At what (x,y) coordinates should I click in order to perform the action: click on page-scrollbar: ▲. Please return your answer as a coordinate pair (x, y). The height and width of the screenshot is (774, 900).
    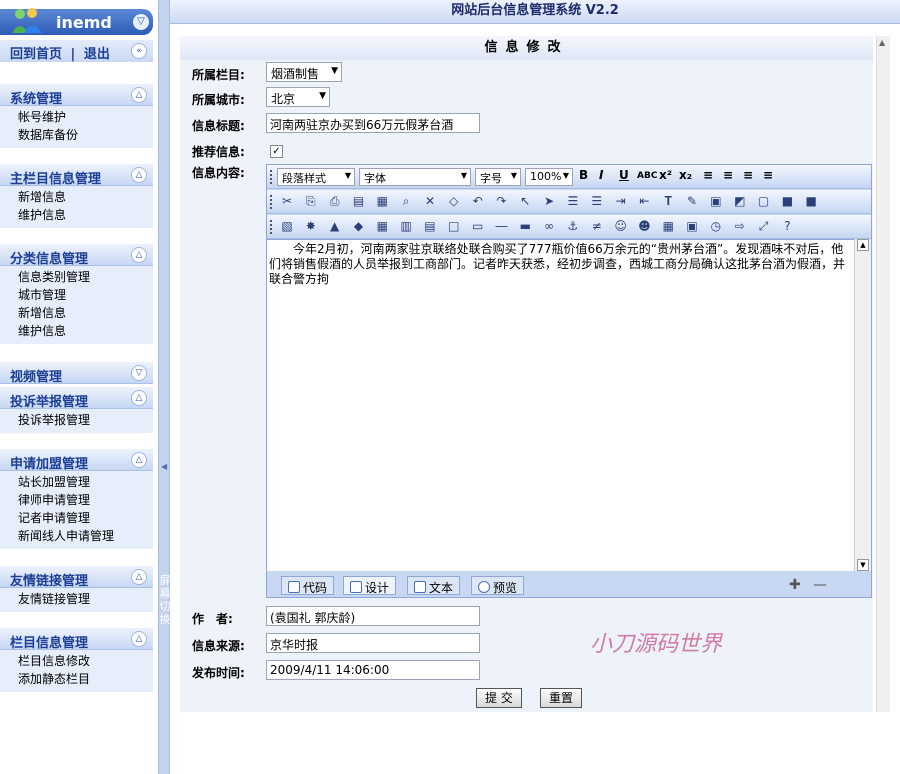
    Looking at the image, I should click on (883, 374).